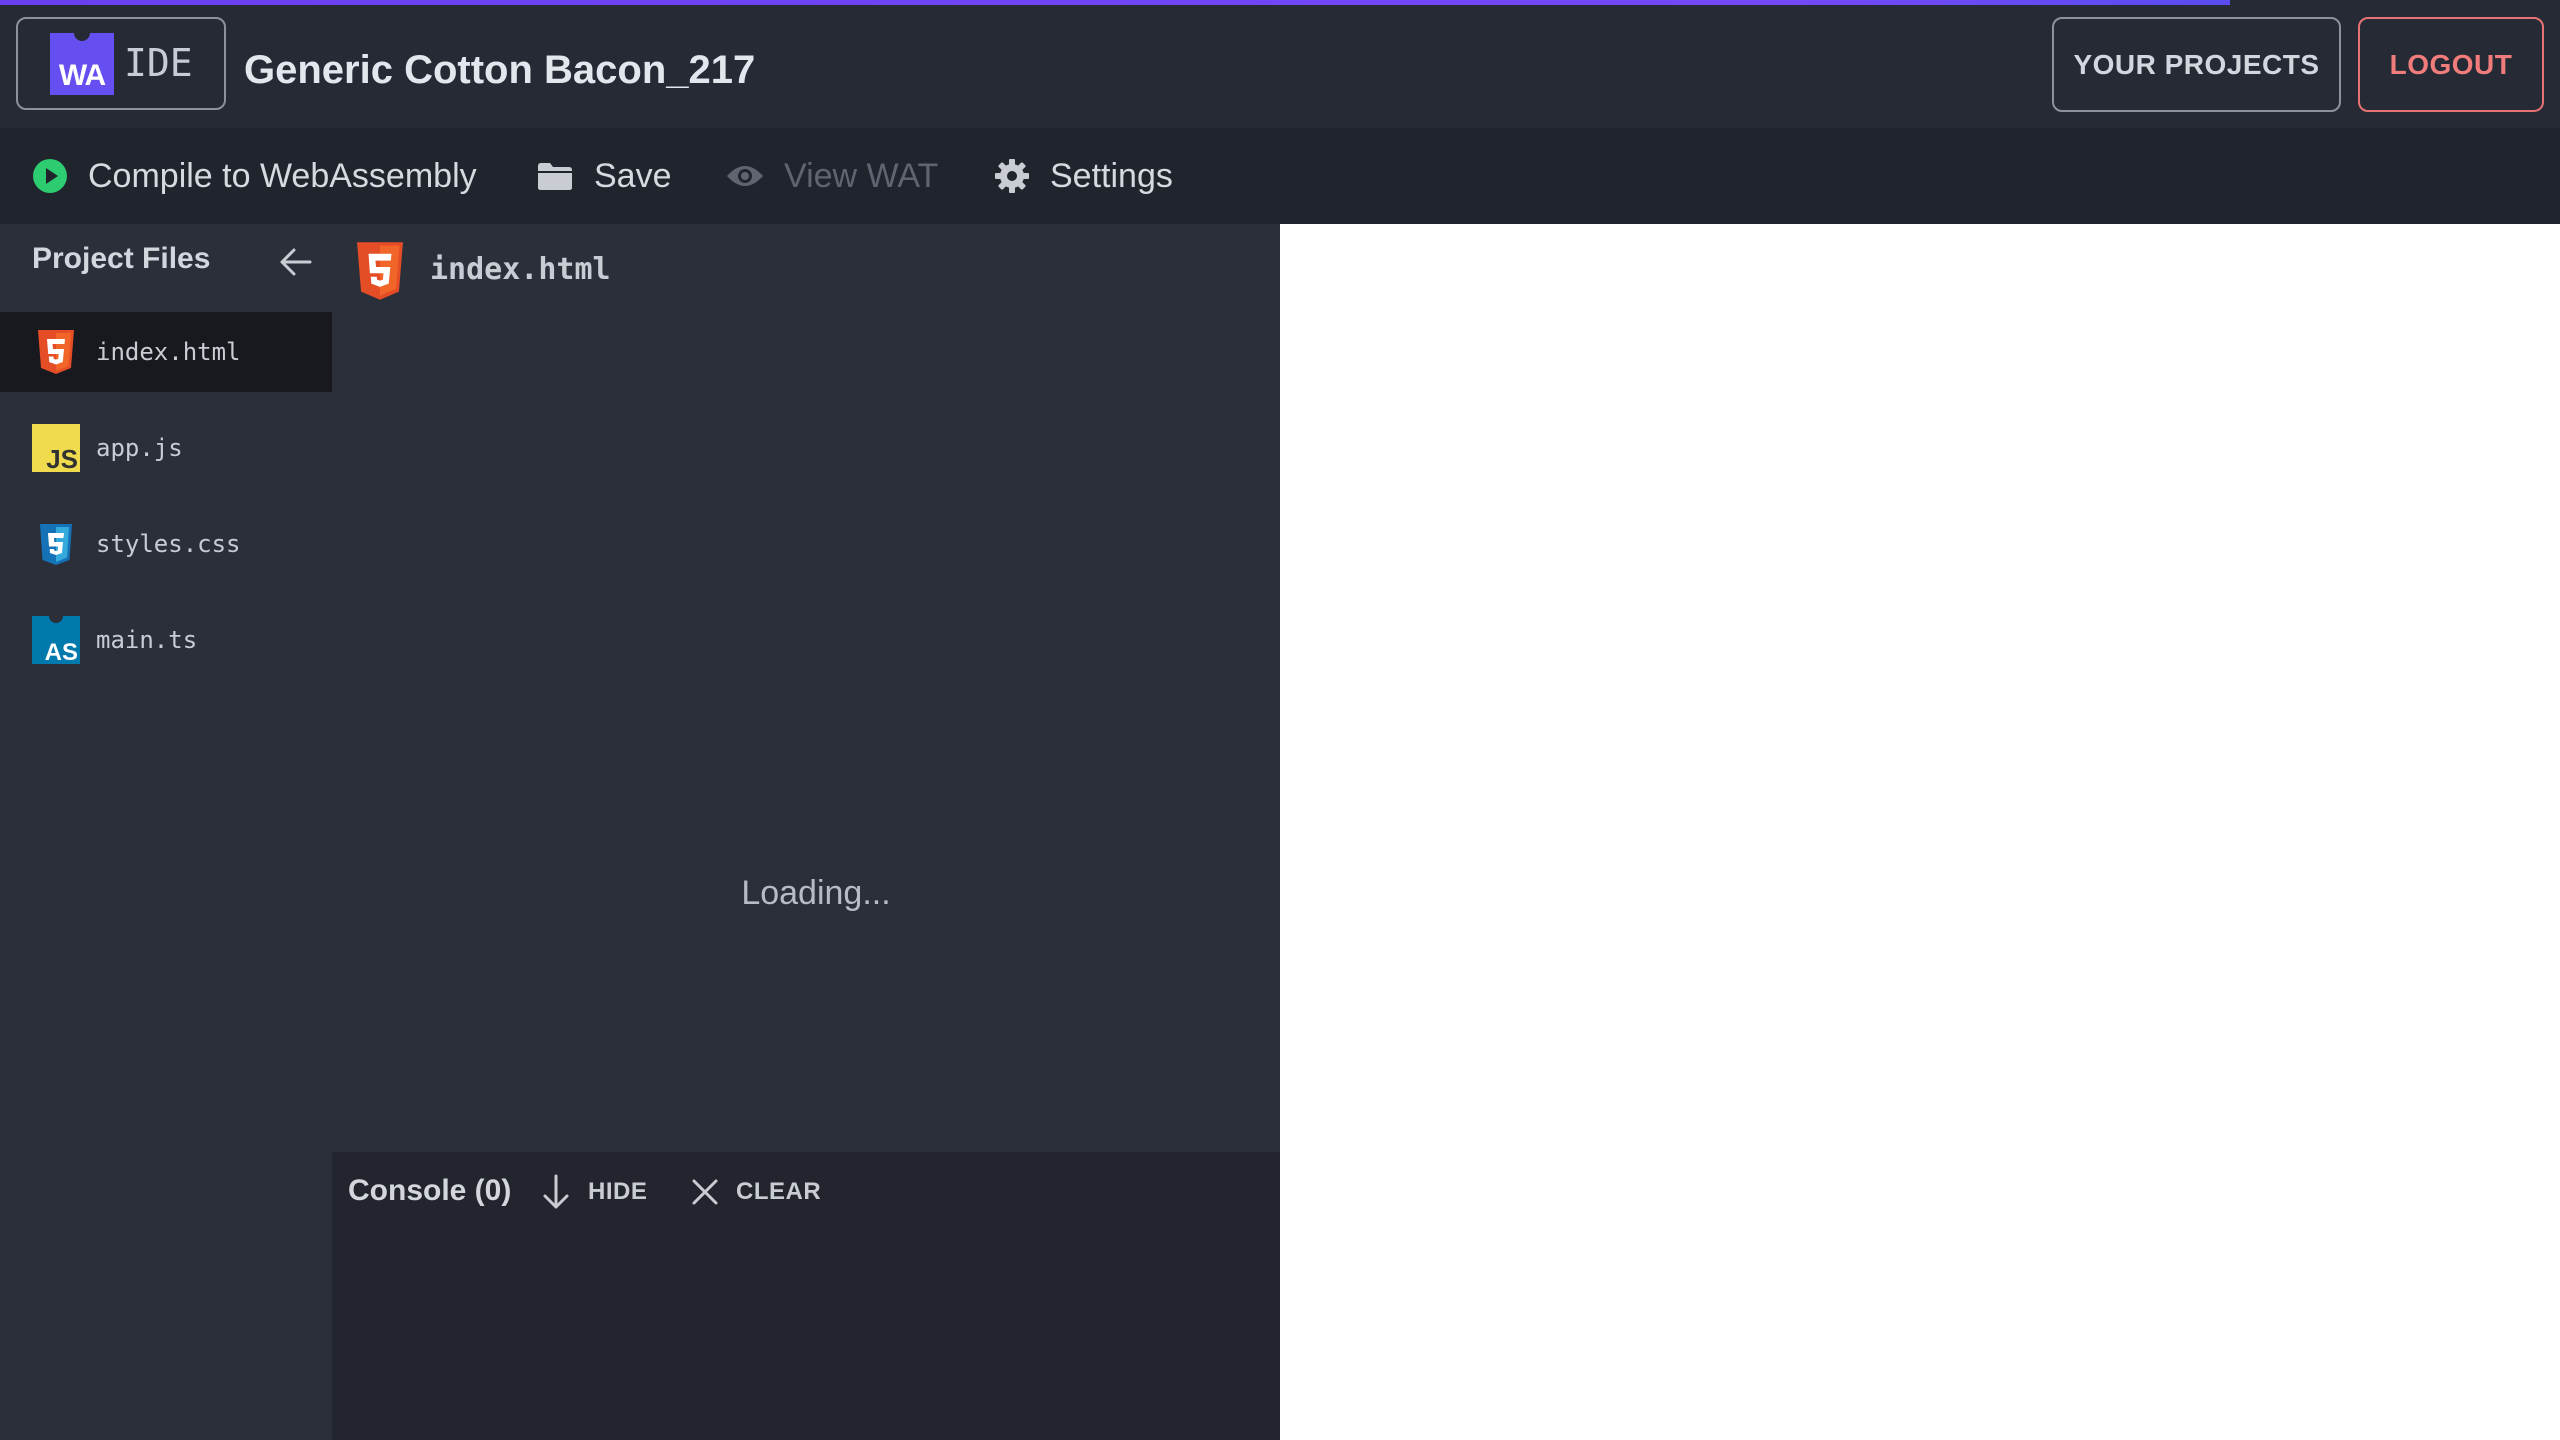  Describe the element at coordinates (158, 63) in the screenshot. I see `logo-ide-text: IDE` at that location.